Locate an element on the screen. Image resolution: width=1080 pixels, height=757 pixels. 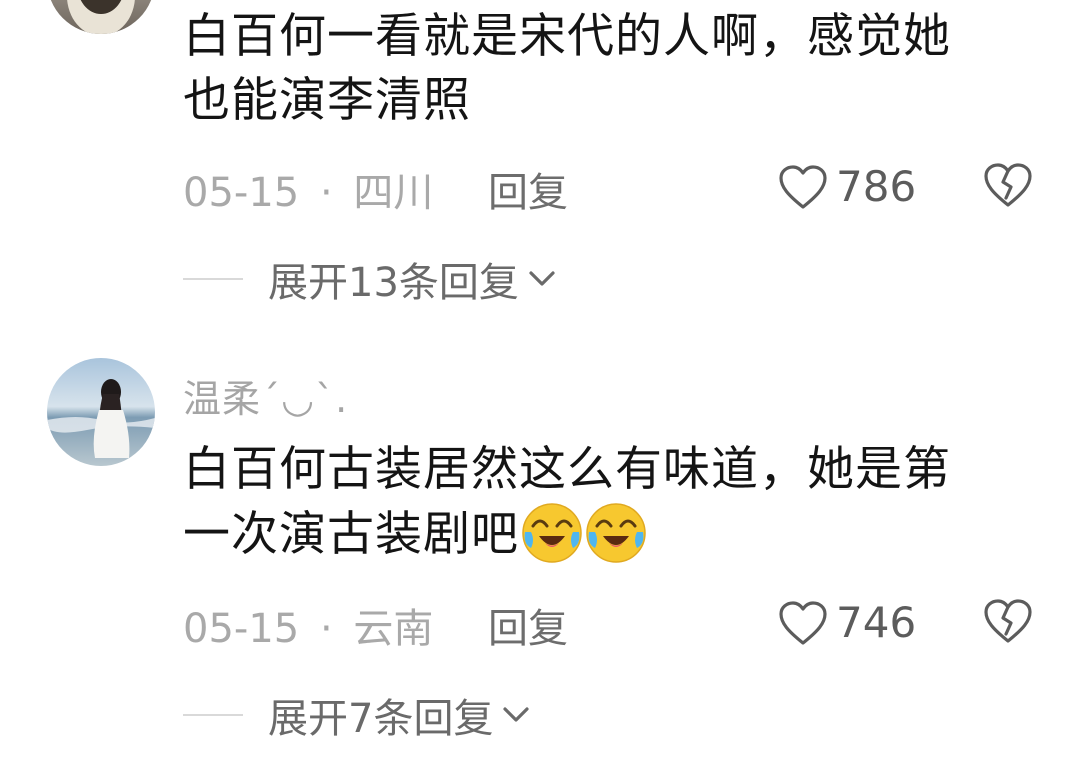
comment-meta: 05-15 · 四川 is located at coordinates (308, 189).